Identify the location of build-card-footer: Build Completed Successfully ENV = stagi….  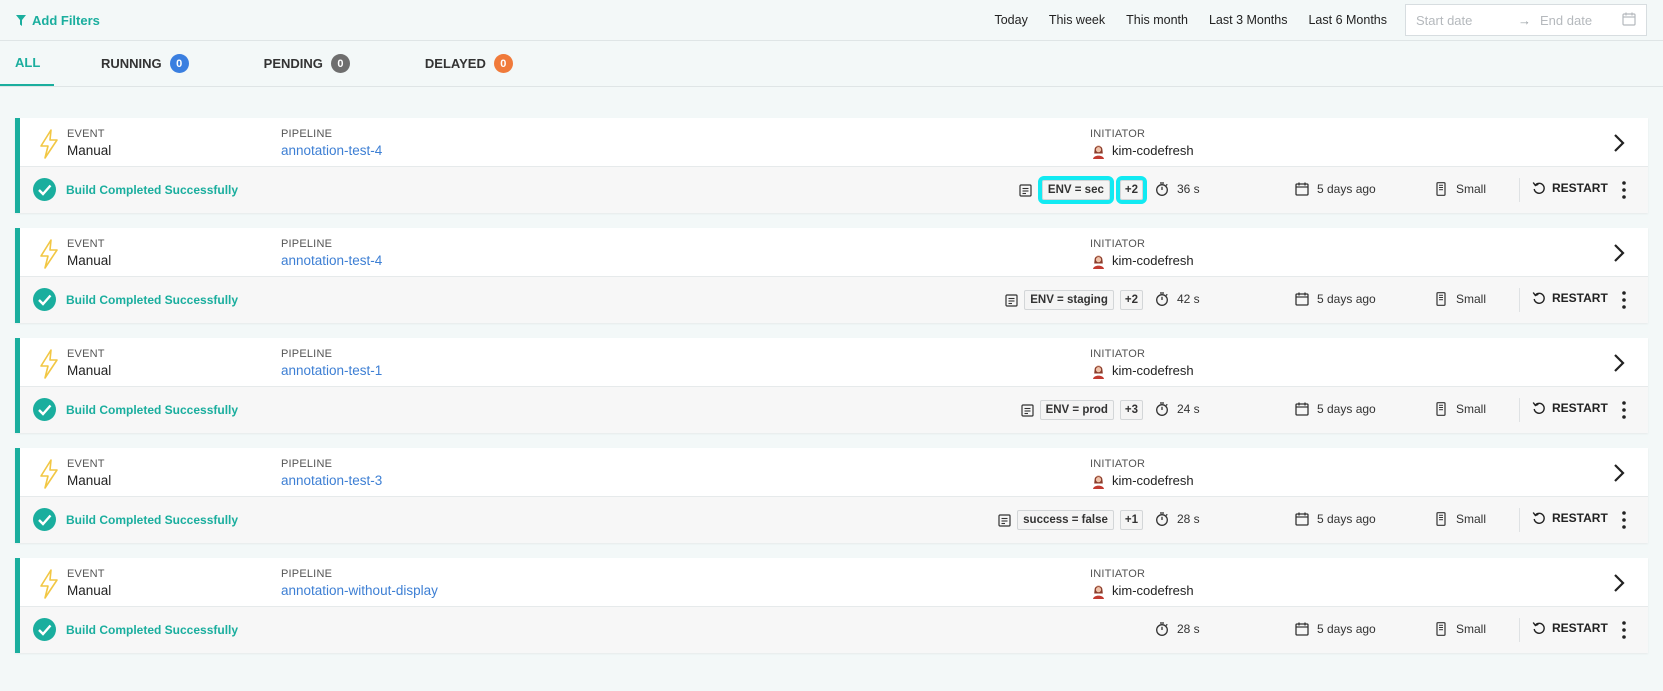
(834, 300).